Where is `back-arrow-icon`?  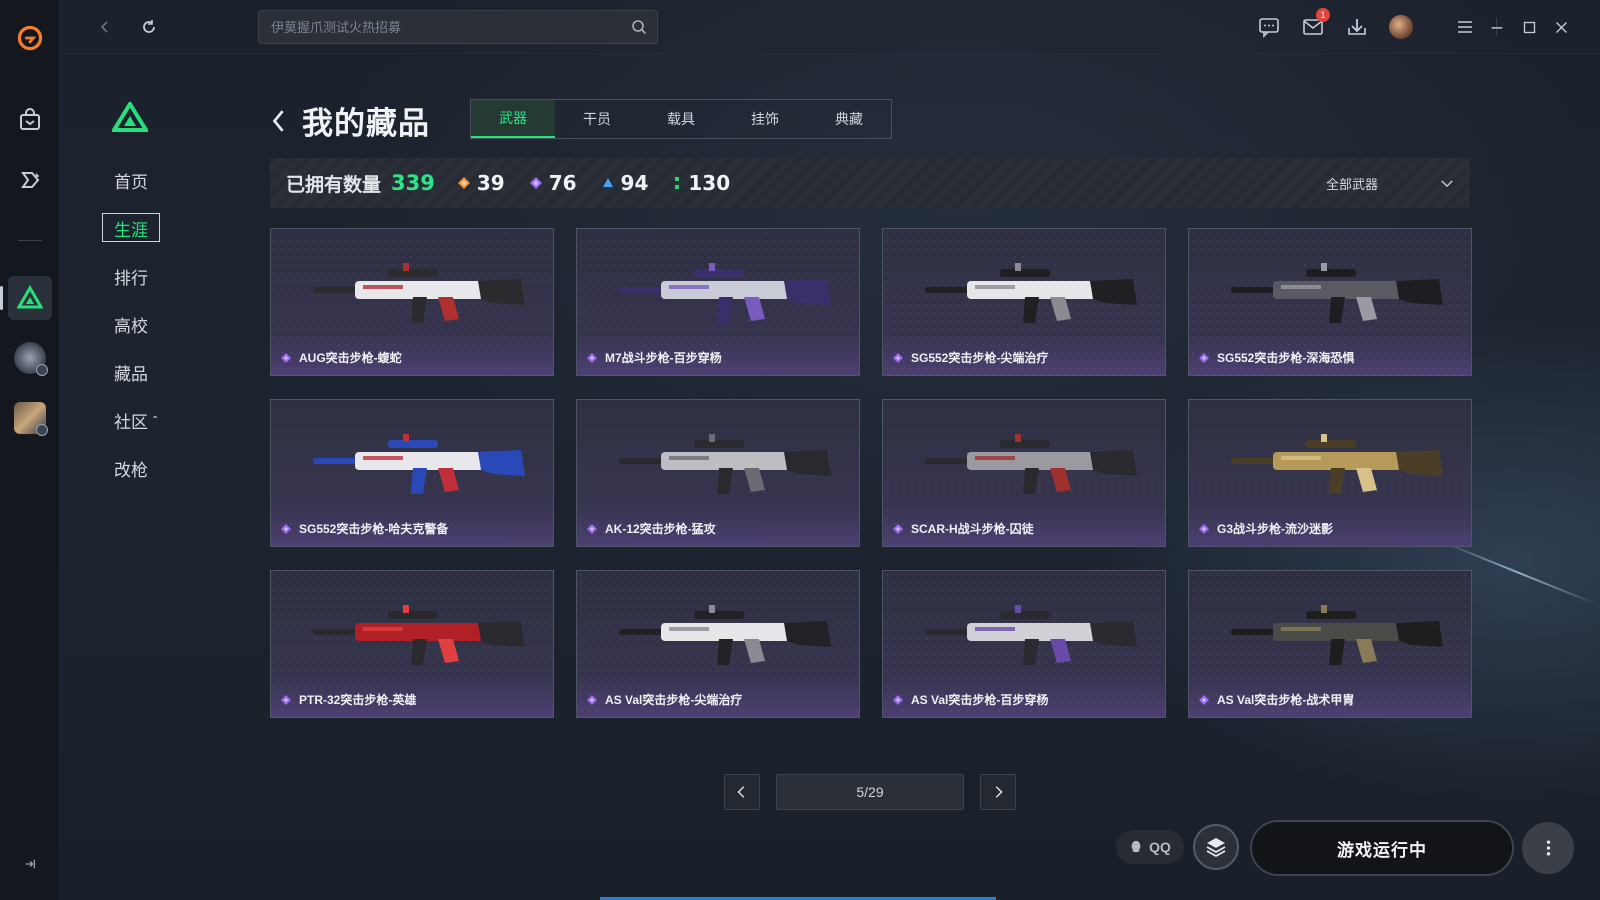
back-arrow-icon is located at coordinates (105, 27).